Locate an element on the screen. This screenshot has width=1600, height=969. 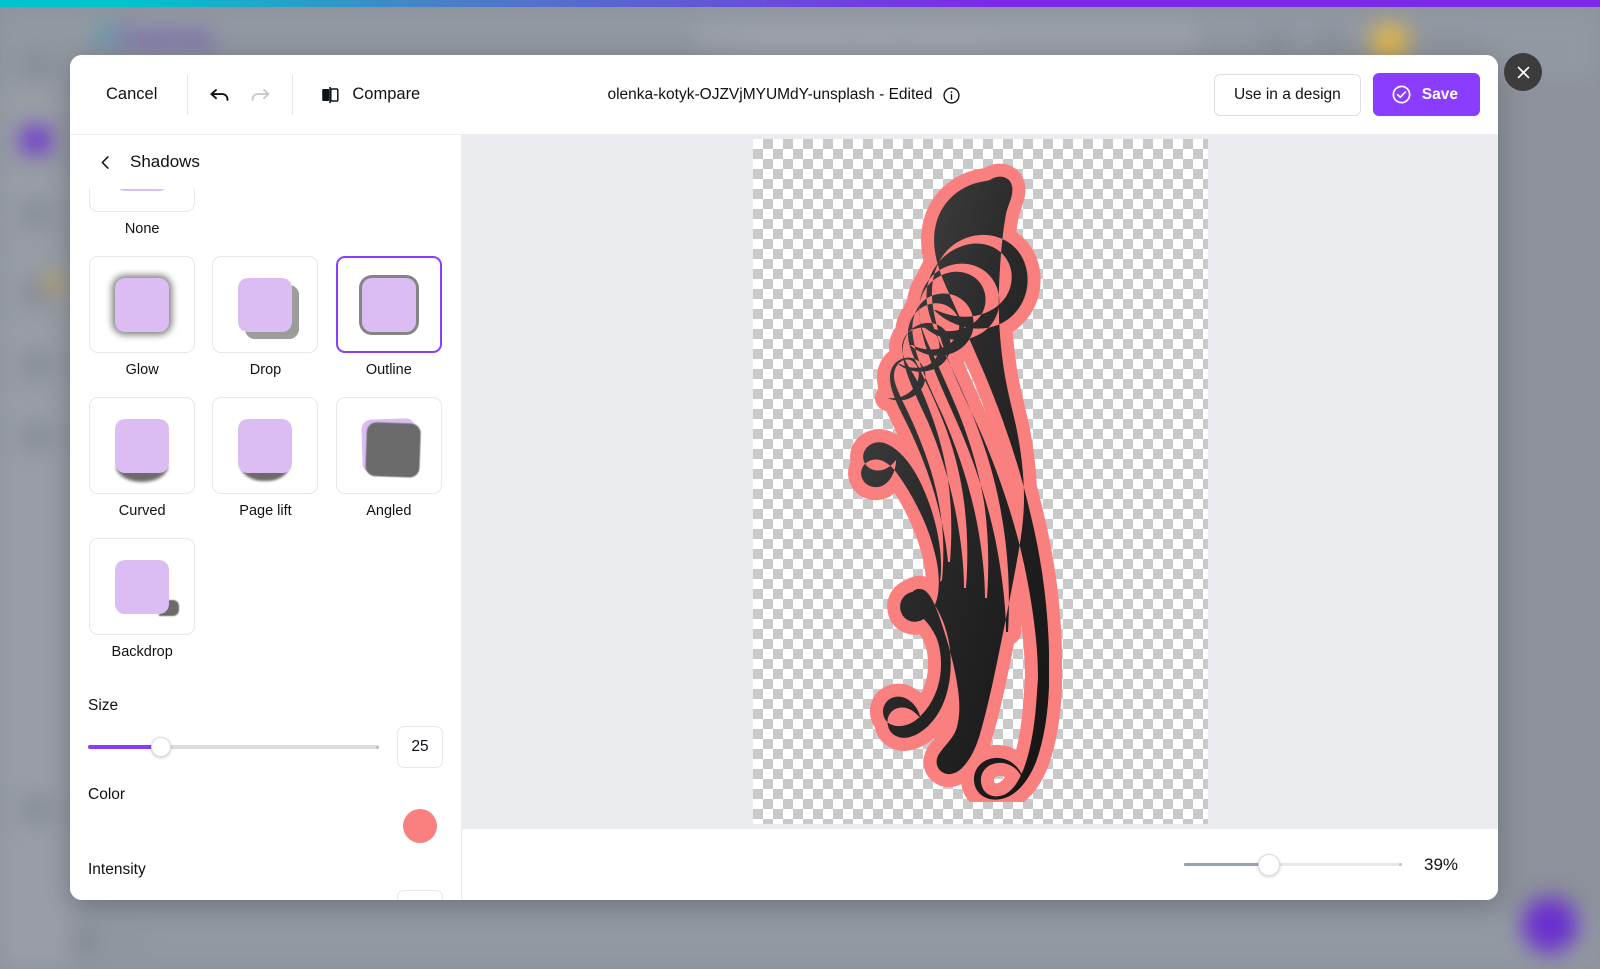
save-label: Save is located at coordinates (1439, 94).